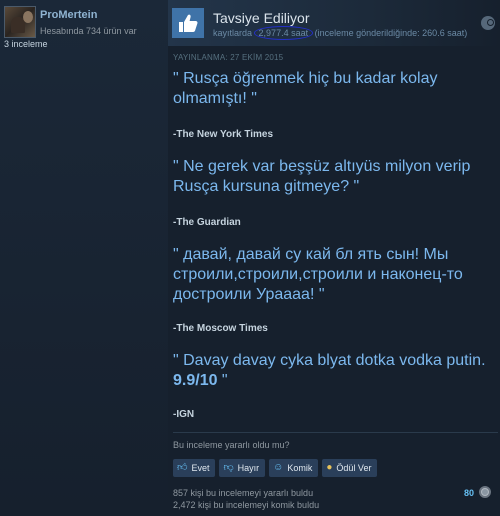 The height and width of the screenshot is (516, 500). Describe the element at coordinates (228, 57) in the screenshot. I see `posted-date: YAYINLANMA: 27 EKİM 2015` at that location.